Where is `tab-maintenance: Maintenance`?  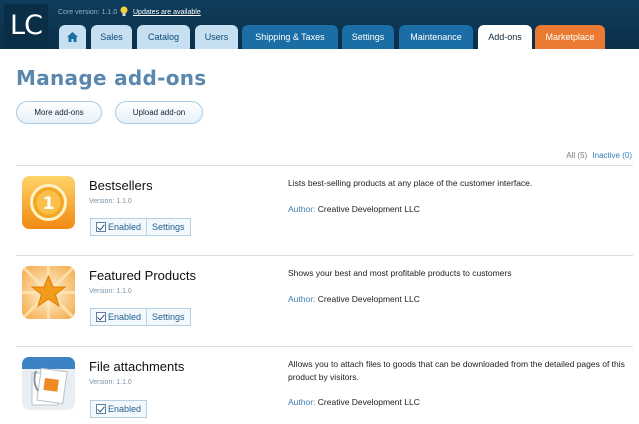
tab-maintenance: Maintenance is located at coordinates (436, 37).